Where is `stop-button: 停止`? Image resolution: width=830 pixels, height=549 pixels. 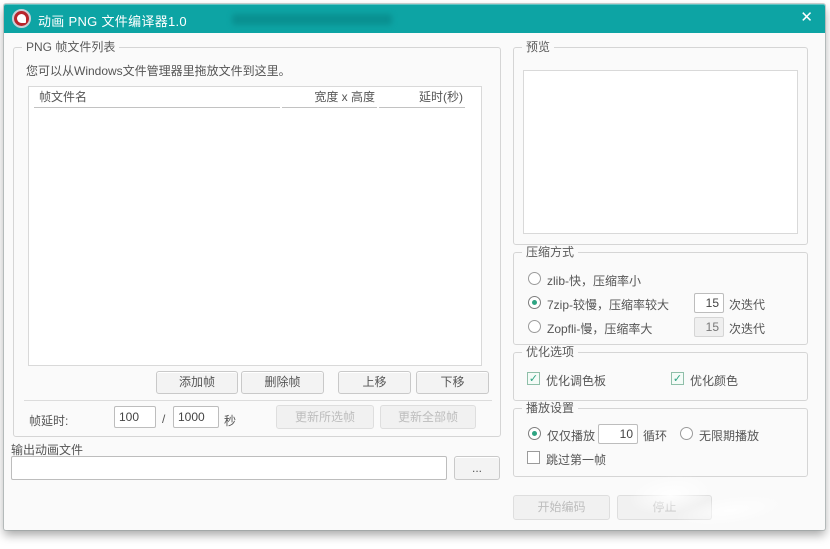 stop-button: 停止 is located at coordinates (664, 507).